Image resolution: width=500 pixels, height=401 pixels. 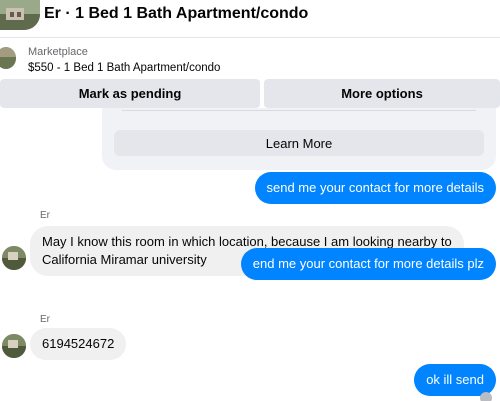 I want to click on message-bubble-outgoing: send me your contact for more details, so click(x=375, y=188).